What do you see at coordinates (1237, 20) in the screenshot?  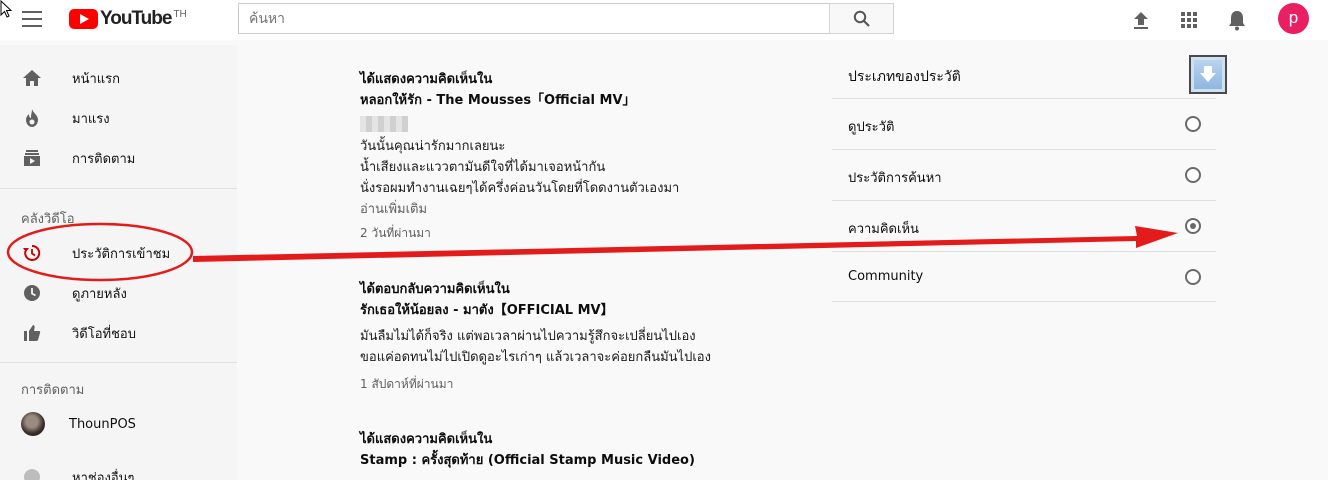 I see `bell-icon` at bounding box center [1237, 20].